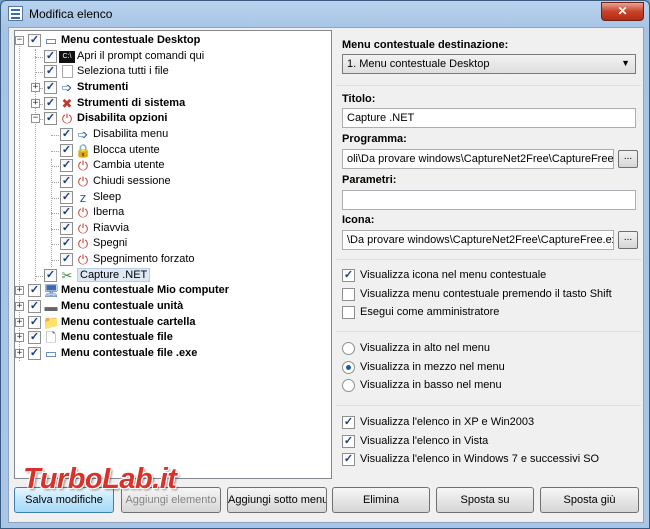  I want to click on tree-node: + ✓ ▭ Menu contestuale file .exe, so click(173, 354).